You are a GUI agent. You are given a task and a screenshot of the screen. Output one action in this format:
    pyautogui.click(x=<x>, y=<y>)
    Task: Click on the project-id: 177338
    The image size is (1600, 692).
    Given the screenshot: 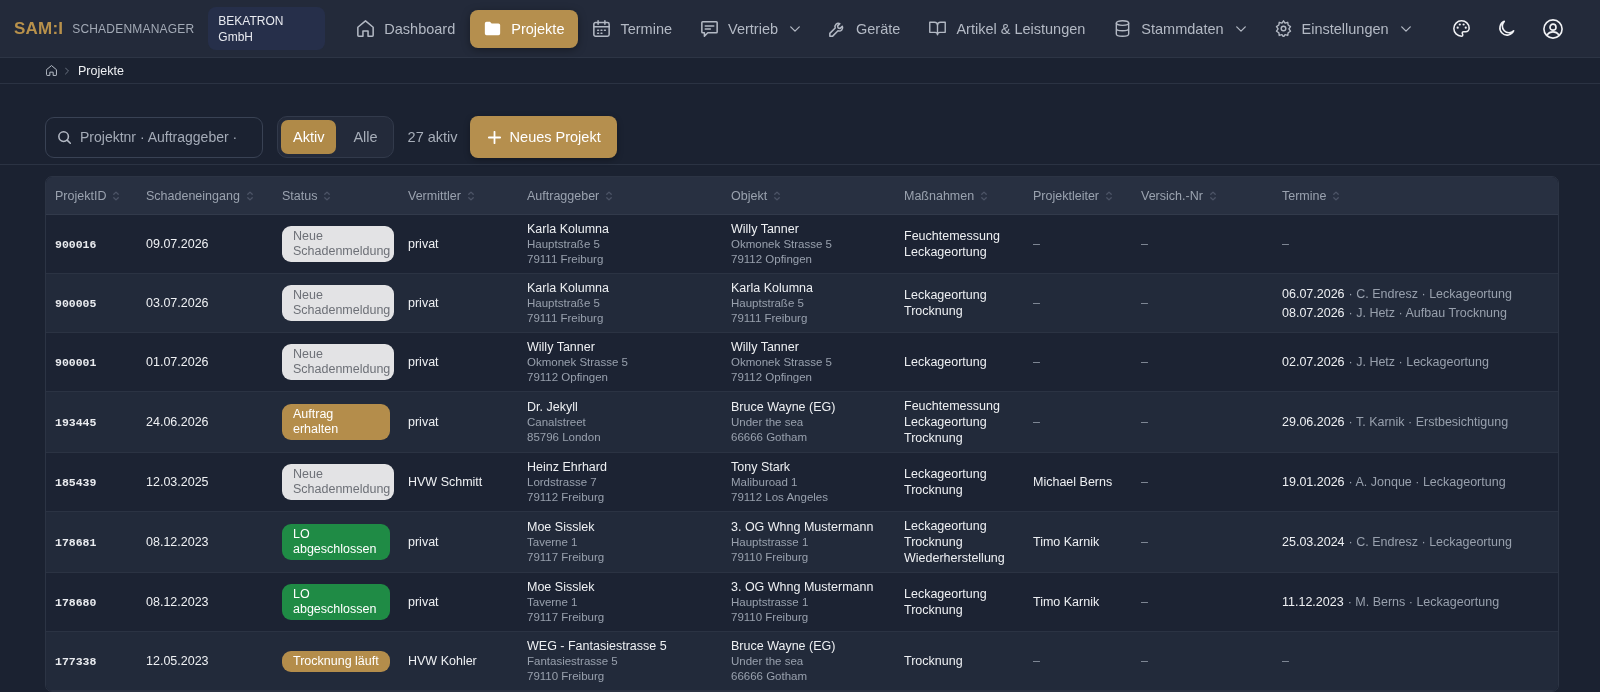 What is the action you would take?
    pyautogui.click(x=76, y=661)
    